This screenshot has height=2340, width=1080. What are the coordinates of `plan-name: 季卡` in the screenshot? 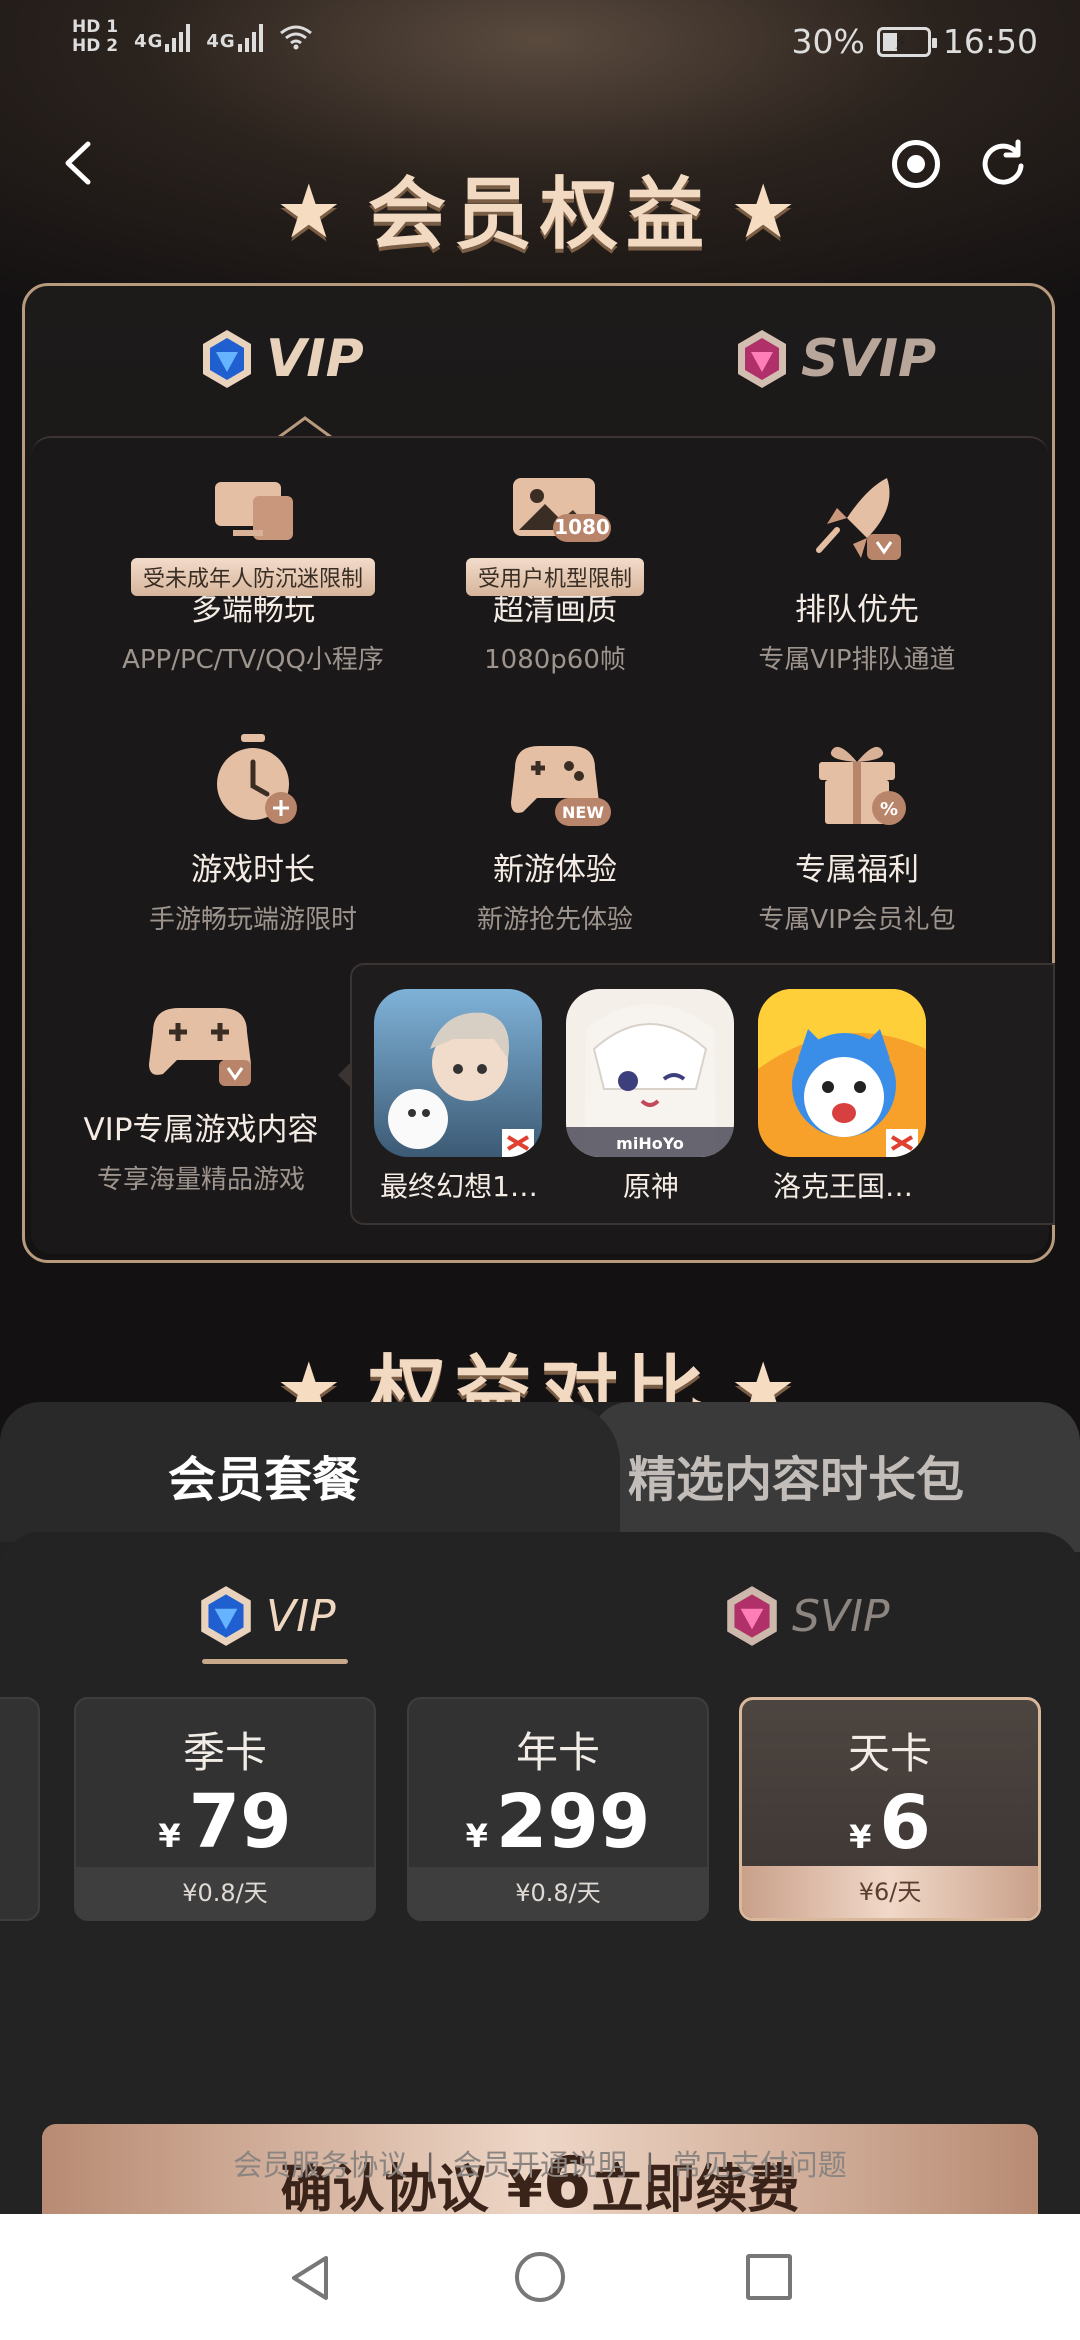 It's located at (224, 1752).